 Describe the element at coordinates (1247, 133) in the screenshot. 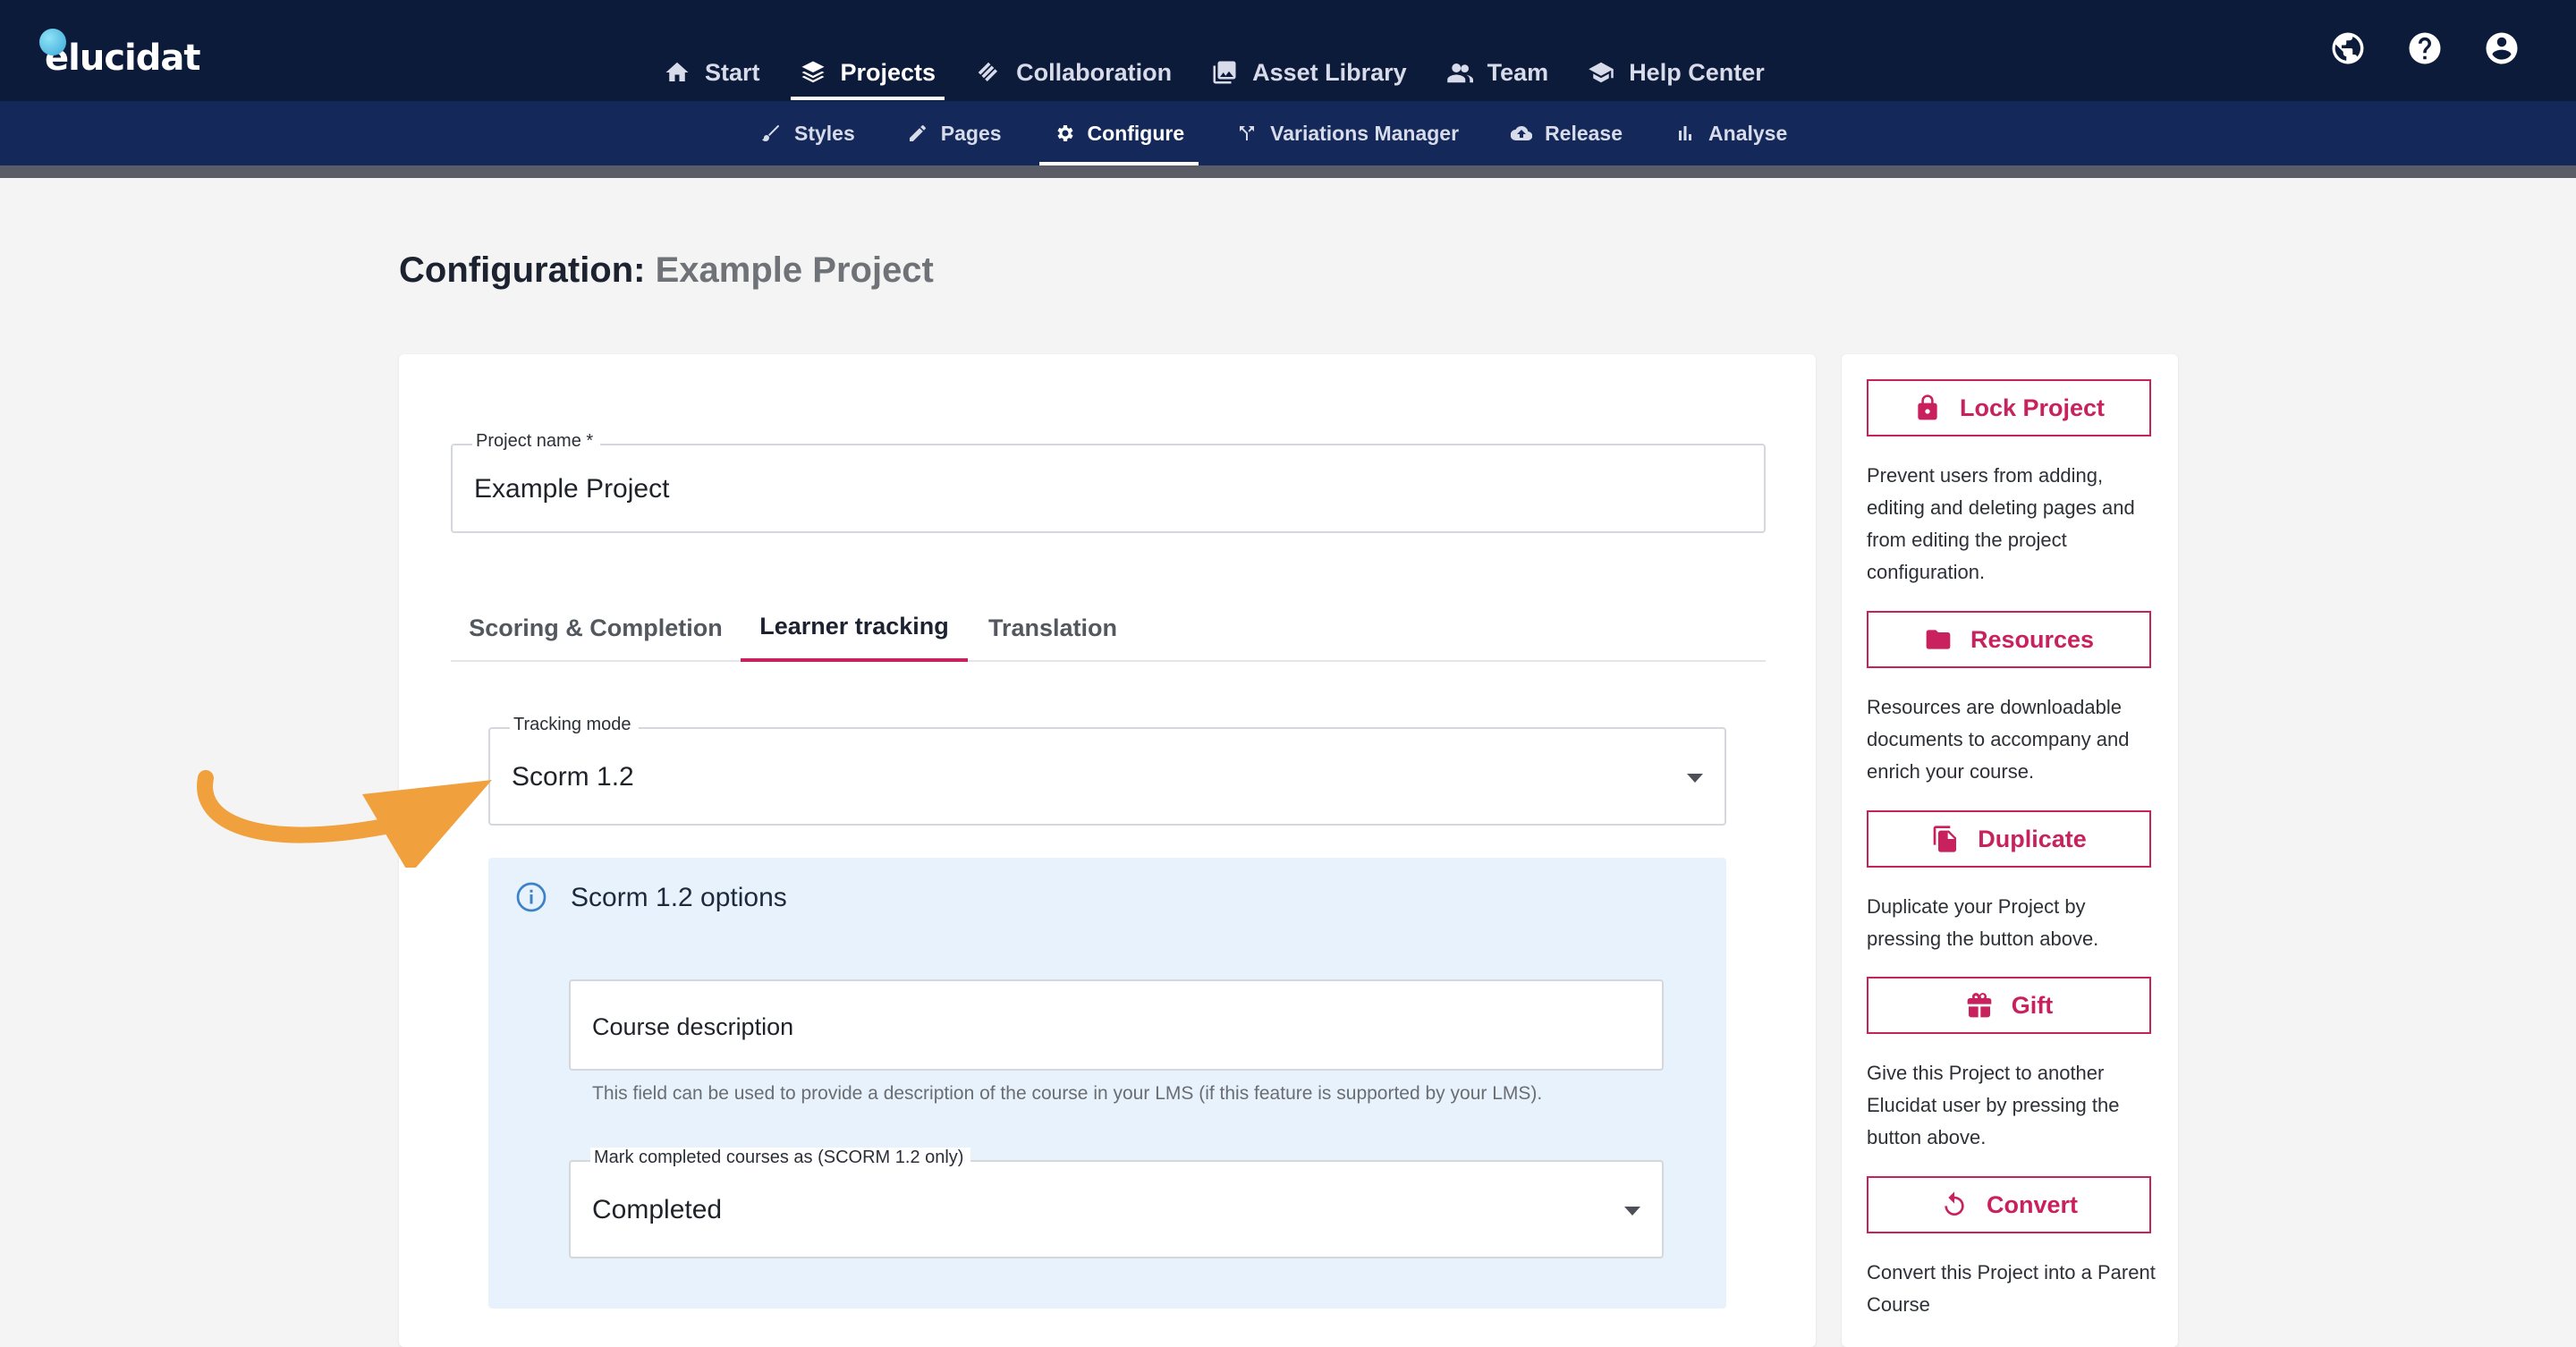

I see `variations-icon` at that location.